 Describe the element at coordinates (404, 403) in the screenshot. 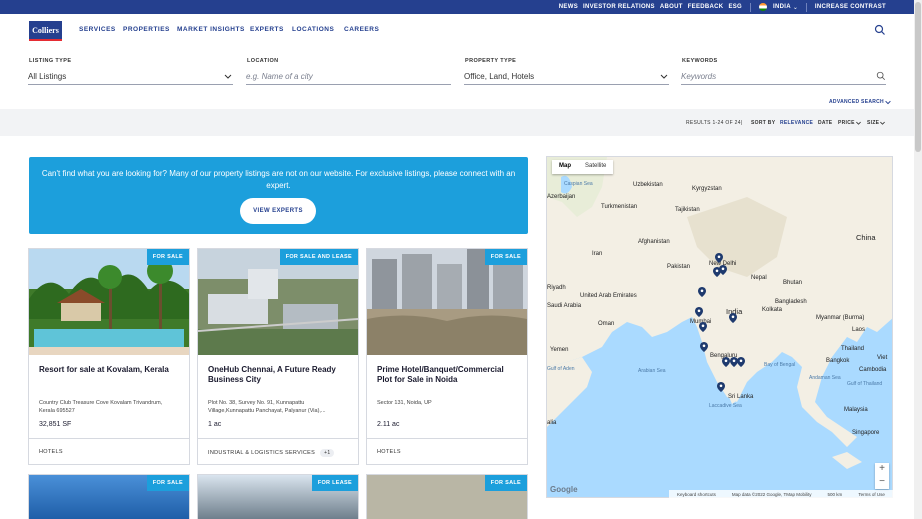

I see `property-address: Sector 131, Noida, UP` at that location.